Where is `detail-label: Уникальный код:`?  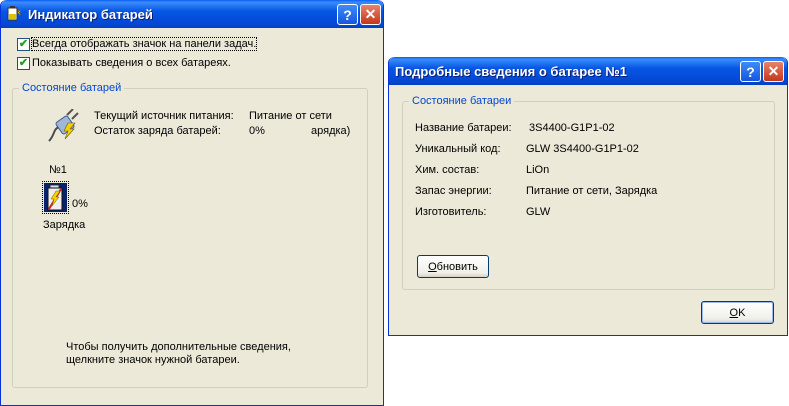
detail-label: Уникальный код: is located at coordinates (458, 149).